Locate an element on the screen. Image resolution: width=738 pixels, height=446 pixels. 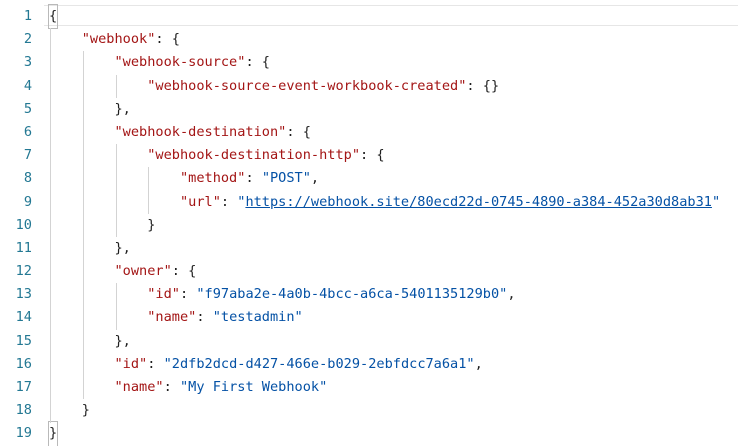
json-key: "webhook" is located at coordinates (118, 39).